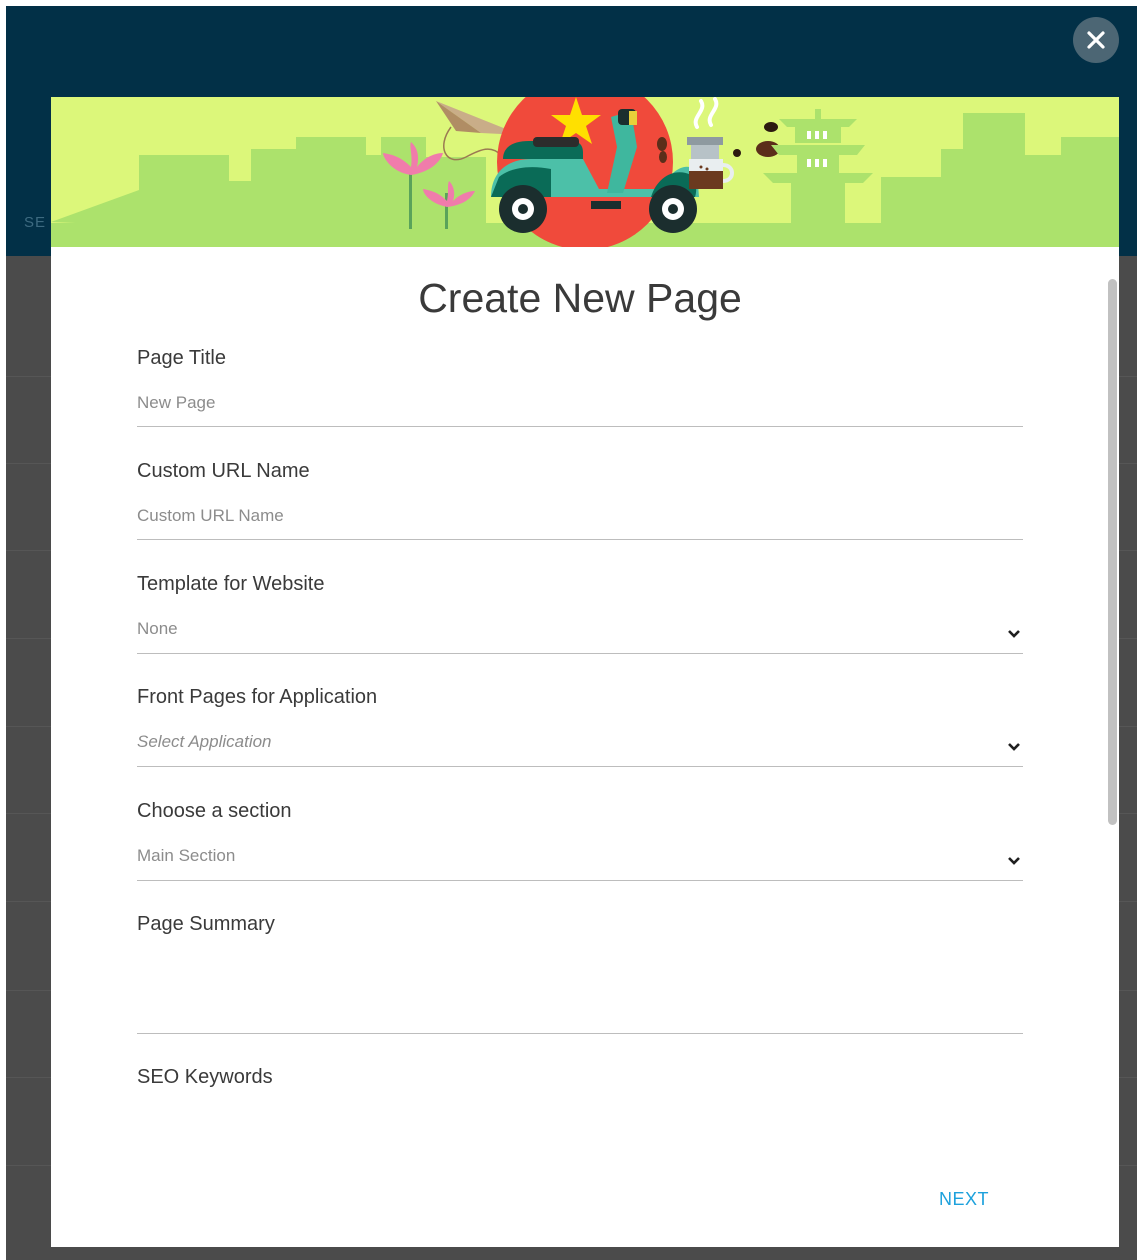 The width and height of the screenshot is (1137, 1260). What do you see at coordinates (204, 741) in the screenshot?
I see `front-pages-placeholder: Select Application` at bounding box center [204, 741].